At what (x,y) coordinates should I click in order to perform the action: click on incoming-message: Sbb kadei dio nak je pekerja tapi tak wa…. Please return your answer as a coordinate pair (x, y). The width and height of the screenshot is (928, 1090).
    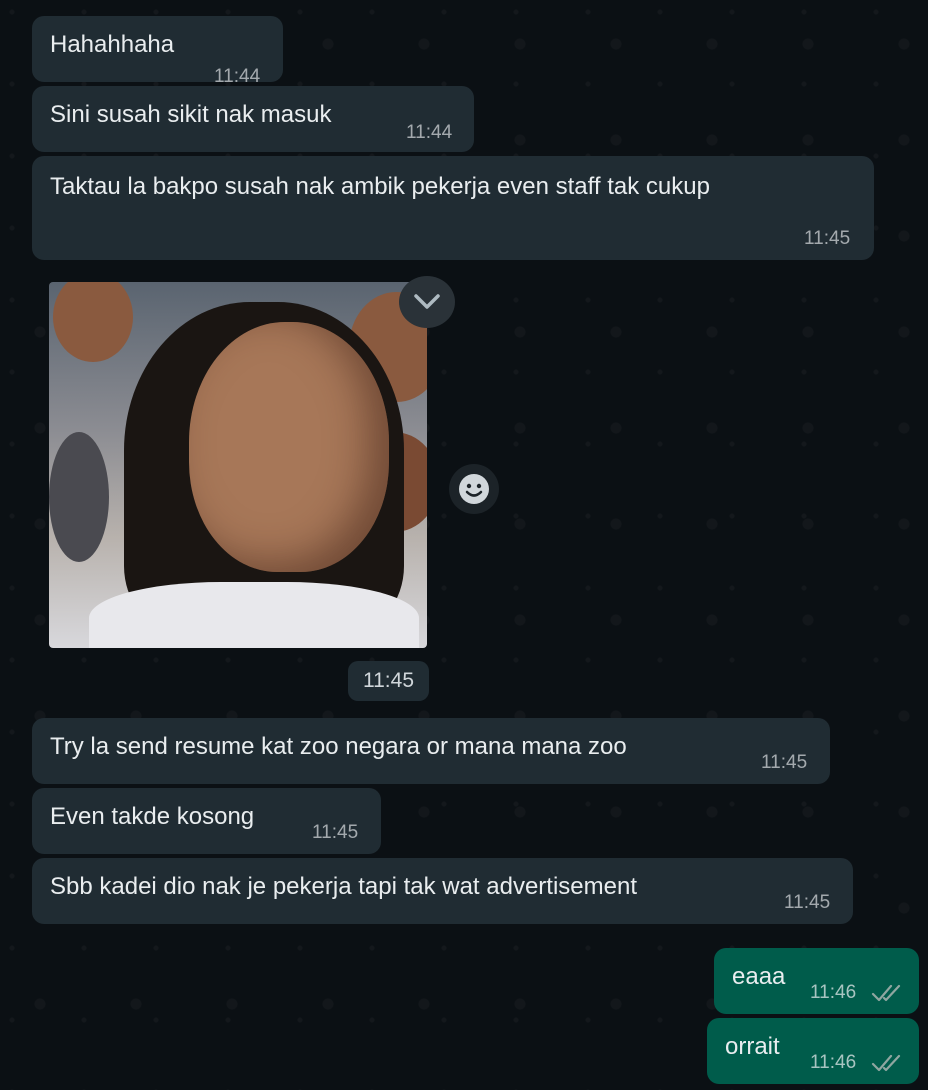
    Looking at the image, I should click on (442, 891).